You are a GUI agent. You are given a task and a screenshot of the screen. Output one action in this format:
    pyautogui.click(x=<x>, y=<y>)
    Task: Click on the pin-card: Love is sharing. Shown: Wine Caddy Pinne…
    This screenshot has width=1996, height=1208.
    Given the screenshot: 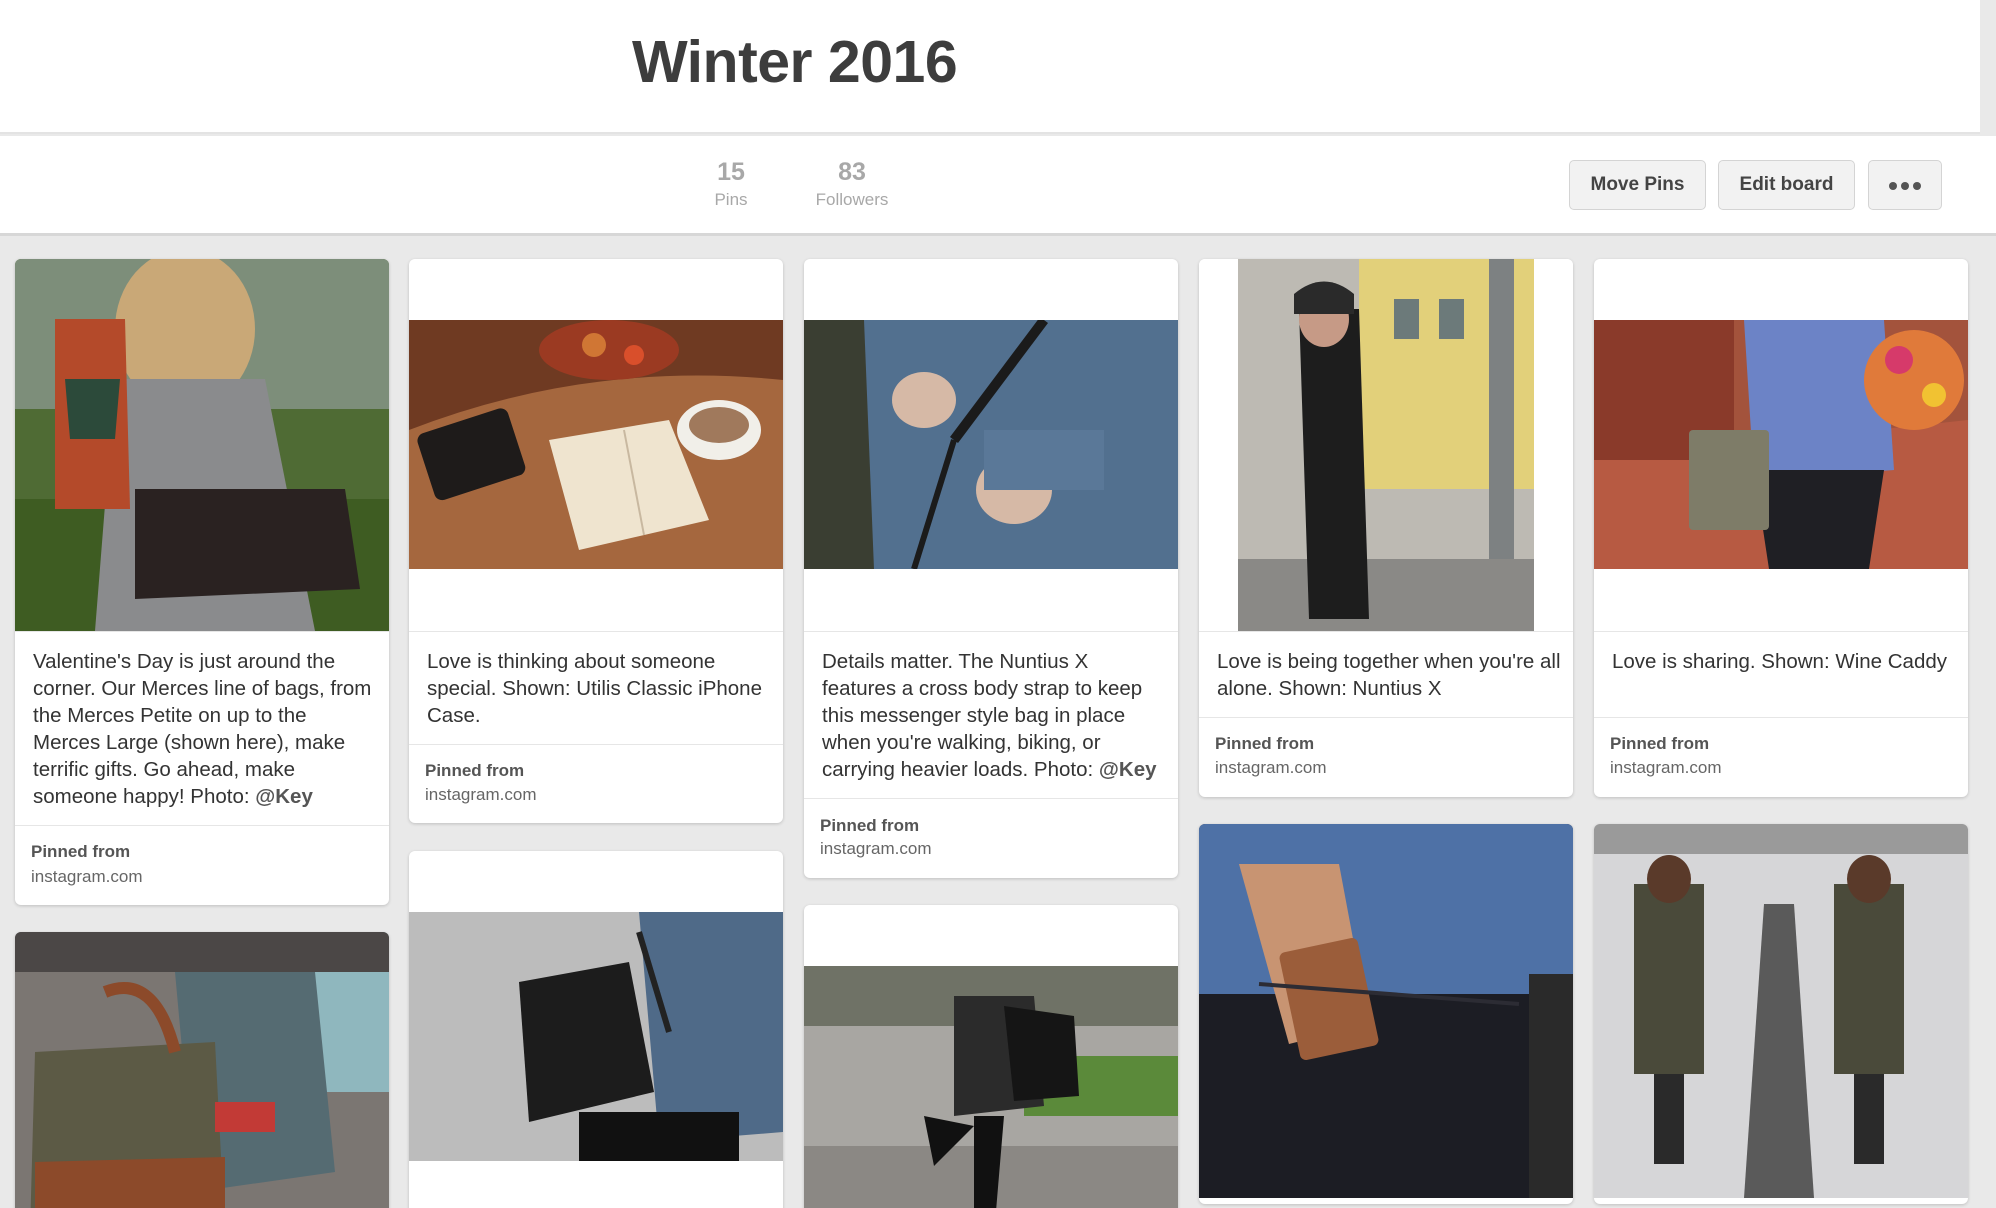 What is the action you would take?
    pyautogui.click(x=1781, y=528)
    